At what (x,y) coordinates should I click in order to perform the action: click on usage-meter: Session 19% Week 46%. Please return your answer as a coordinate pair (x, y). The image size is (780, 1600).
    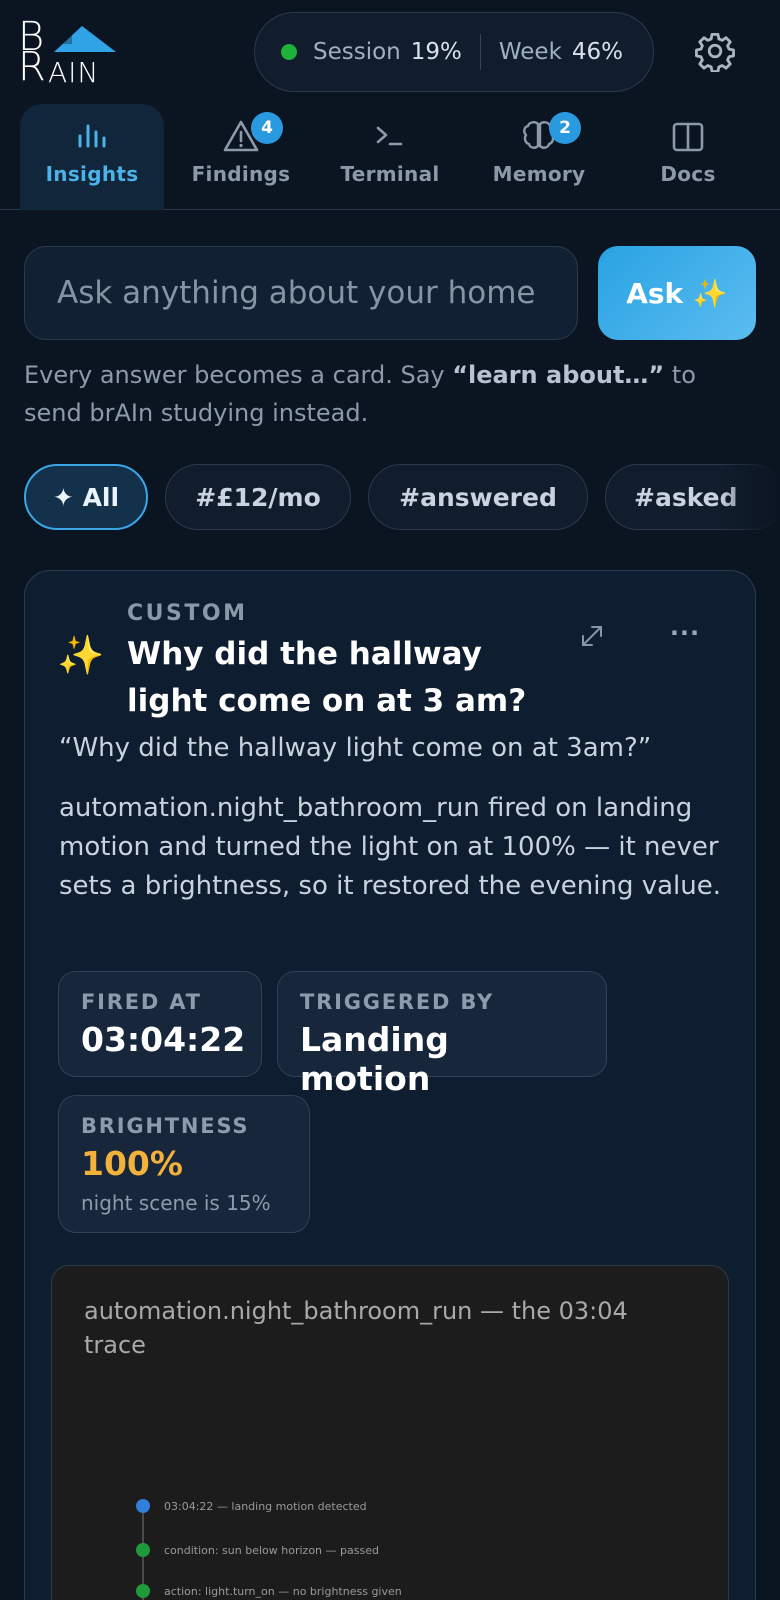
    Looking at the image, I should click on (454, 52).